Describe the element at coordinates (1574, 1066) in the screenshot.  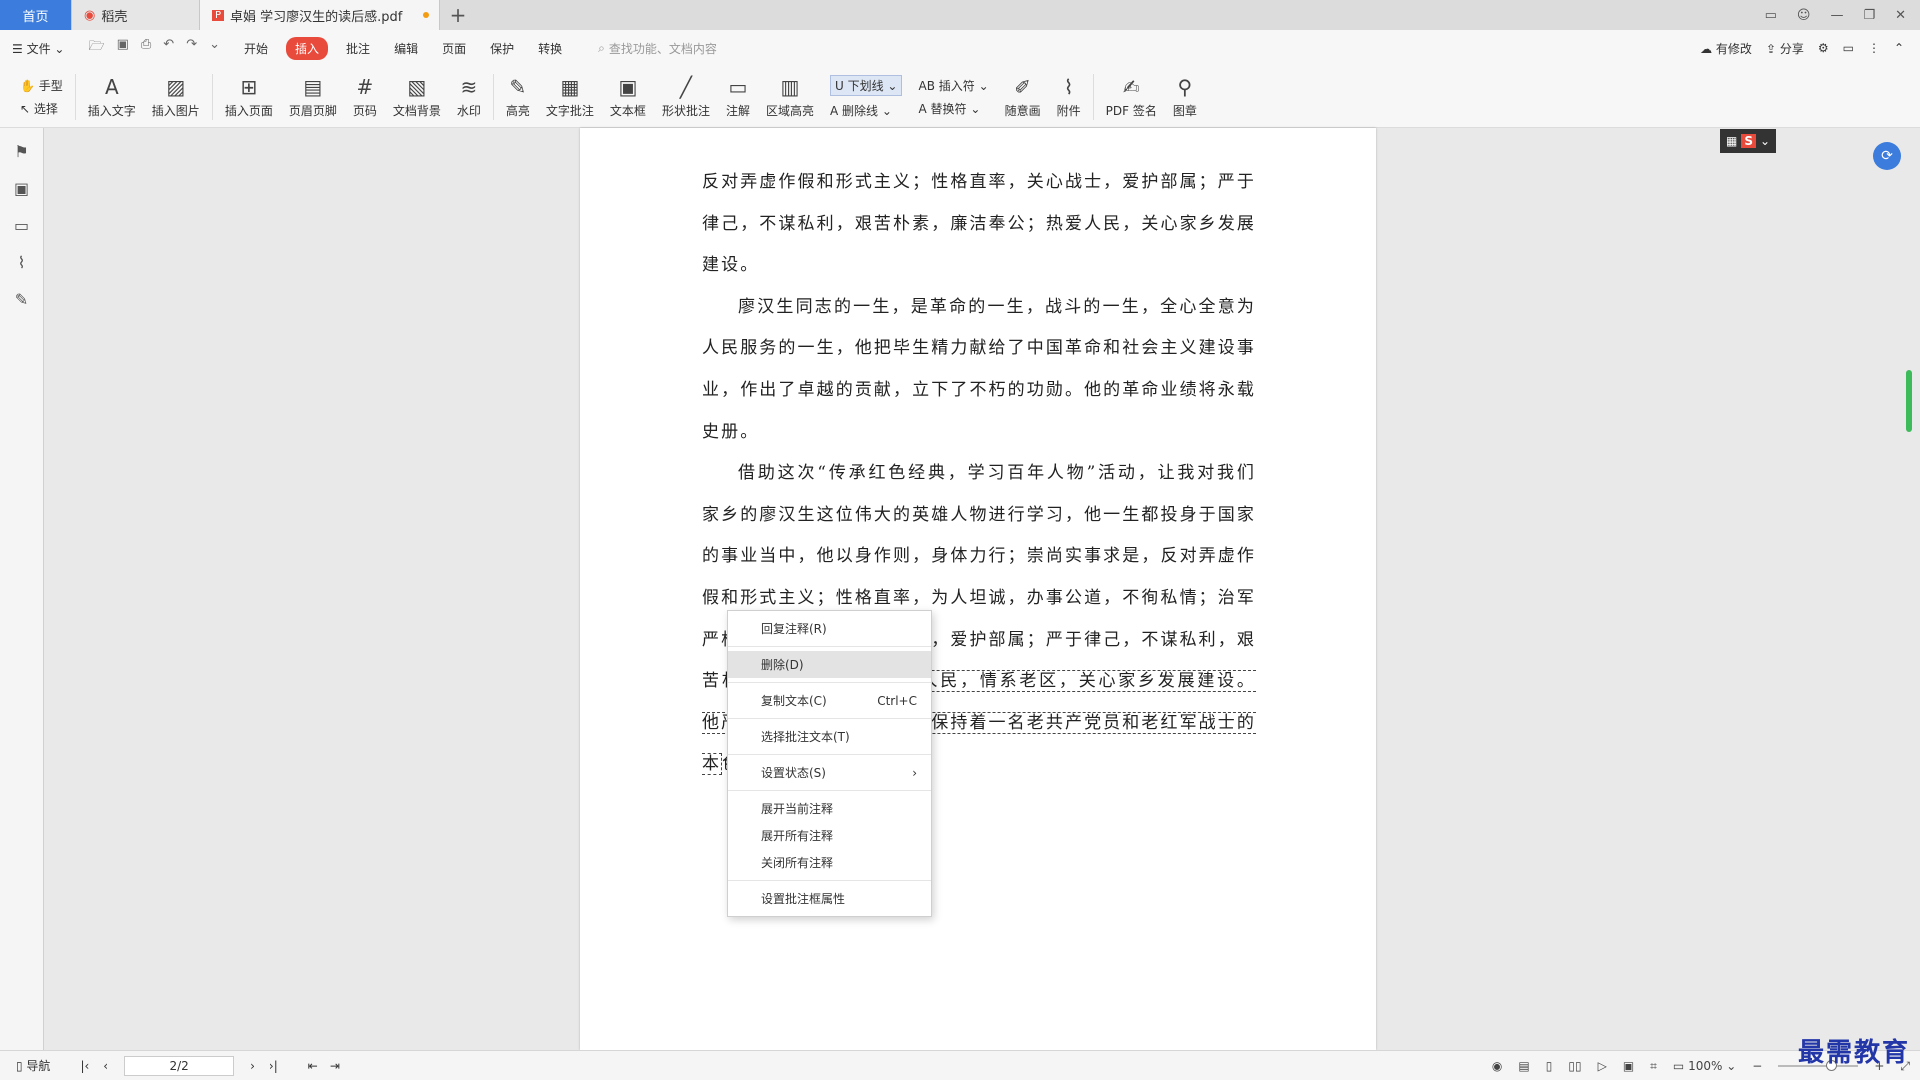
I see `two-page-icon: ▯▯` at that location.